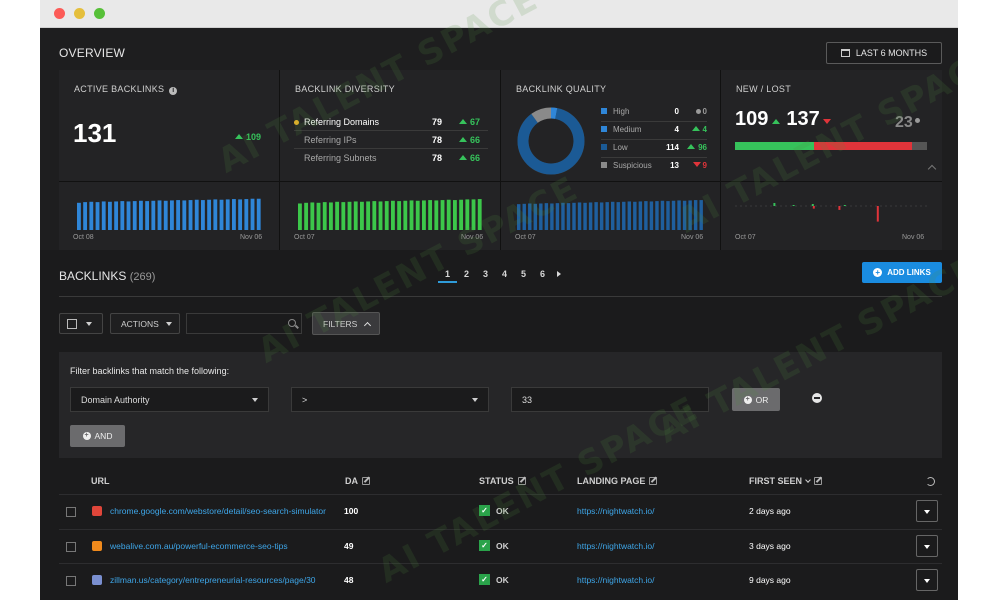  I want to click on new-bar-segment, so click(774, 146).